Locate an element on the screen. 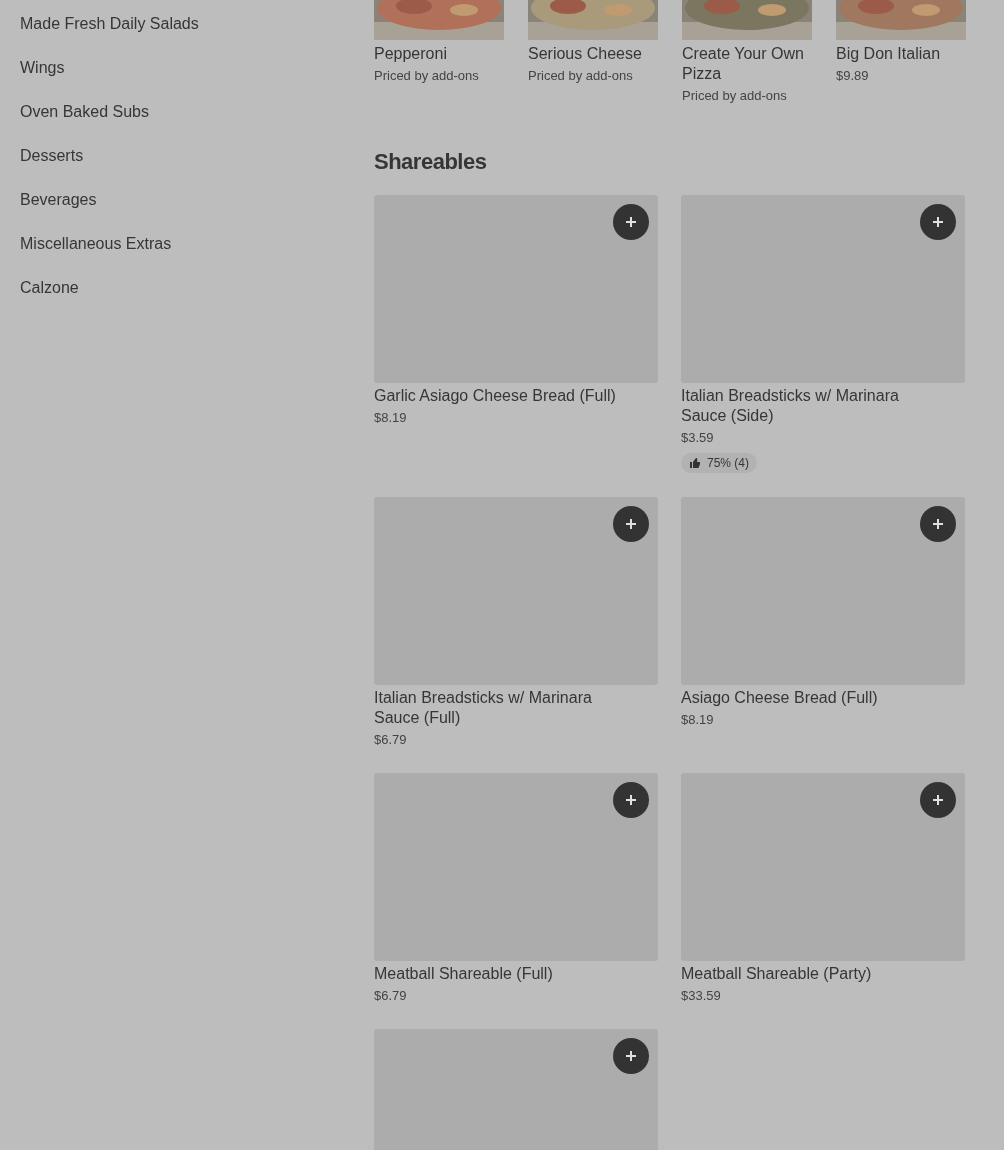  category-link: Made Fresh Daily Salads is located at coordinates (197, 24).